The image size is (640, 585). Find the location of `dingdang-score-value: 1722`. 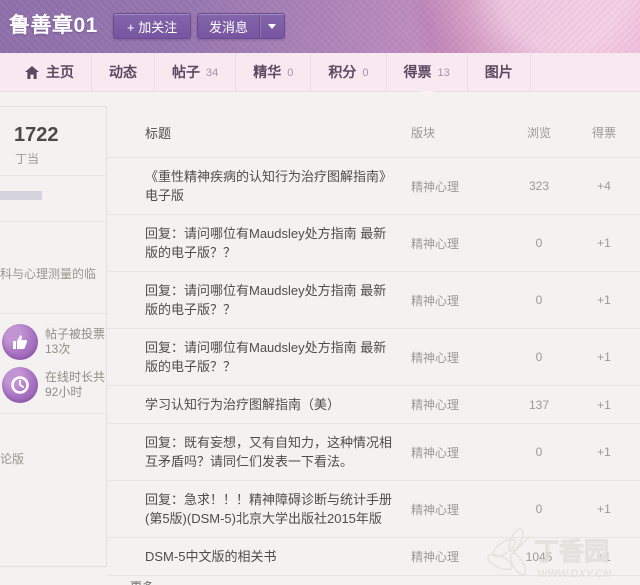

dingdang-score-value: 1722 is located at coordinates (36, 135).